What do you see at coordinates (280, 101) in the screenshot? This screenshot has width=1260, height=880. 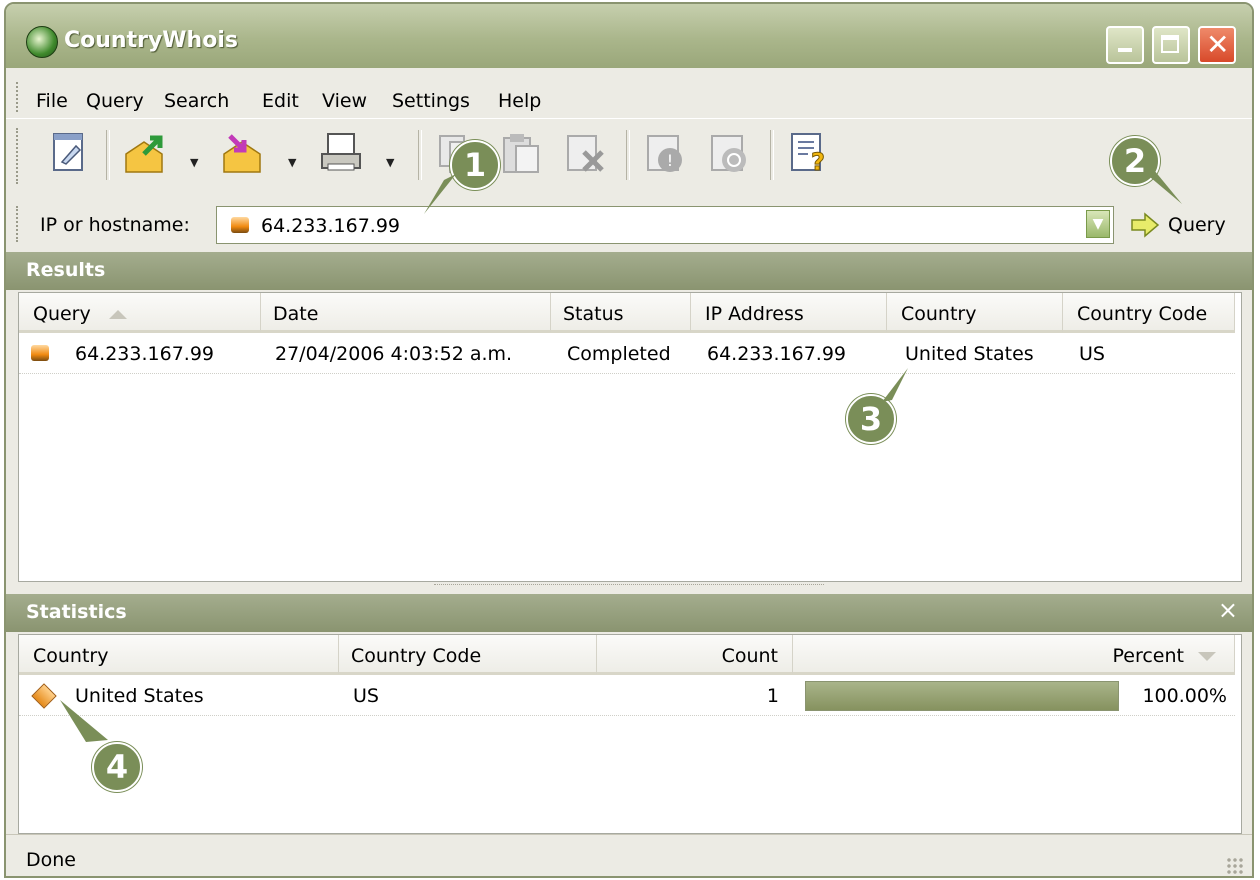 I see `menu-edit: Edit` at bounding box center [280, 101].